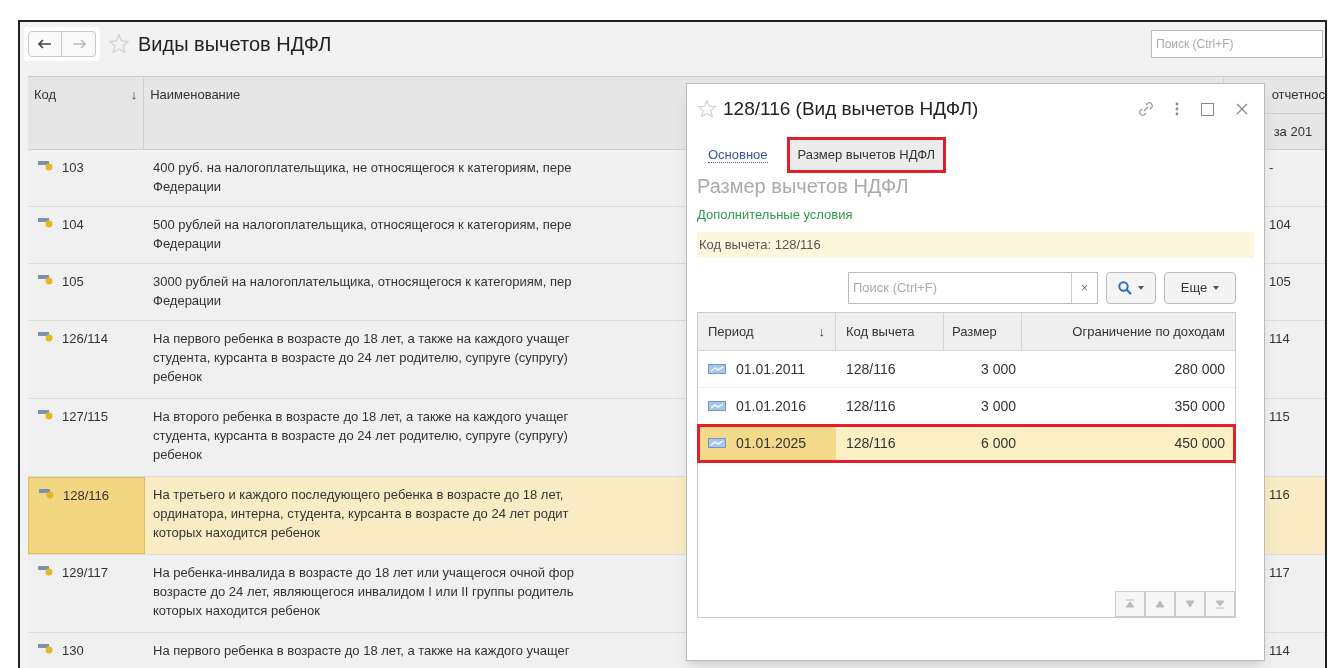 The image size is (1333, 668). Describe the element at coordinates (983, 331) in the screenshot. I see `column-header: Размер` at that location.